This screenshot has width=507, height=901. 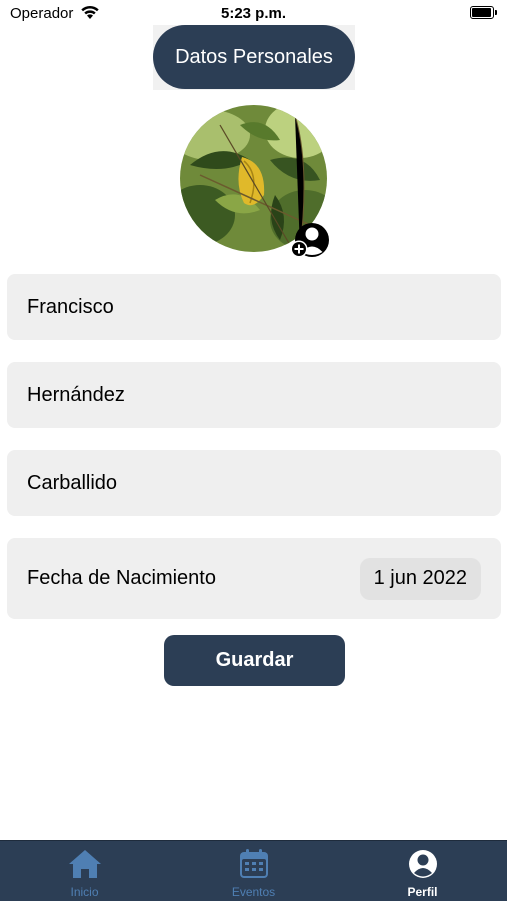 What do you see at coordinates (70, 306) in the screenshot?
I see `first-name-value: Francisco` at bounding box center [70, 306].